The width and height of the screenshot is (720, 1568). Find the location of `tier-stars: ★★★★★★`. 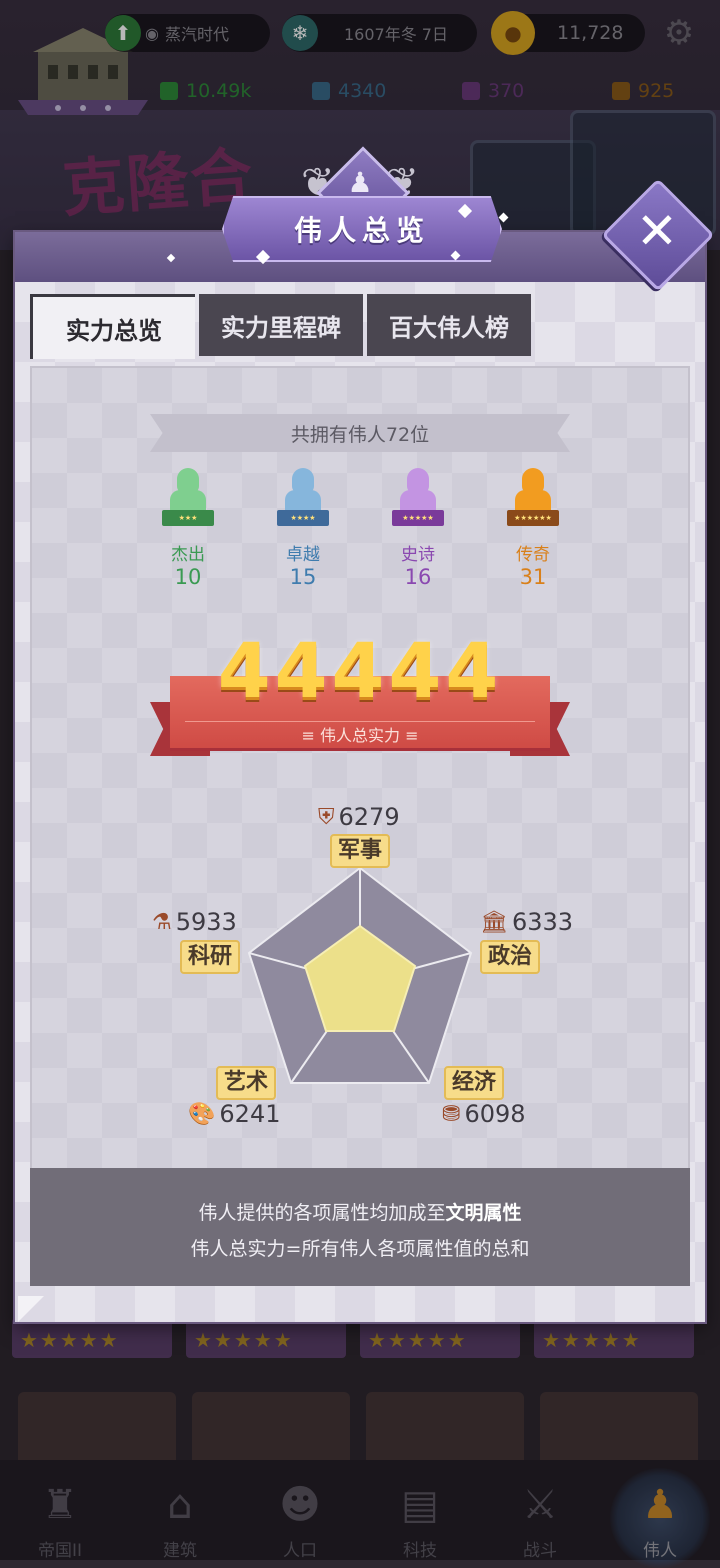

tier-stars: ★★★★★★ is located at coordinates (533, 518).